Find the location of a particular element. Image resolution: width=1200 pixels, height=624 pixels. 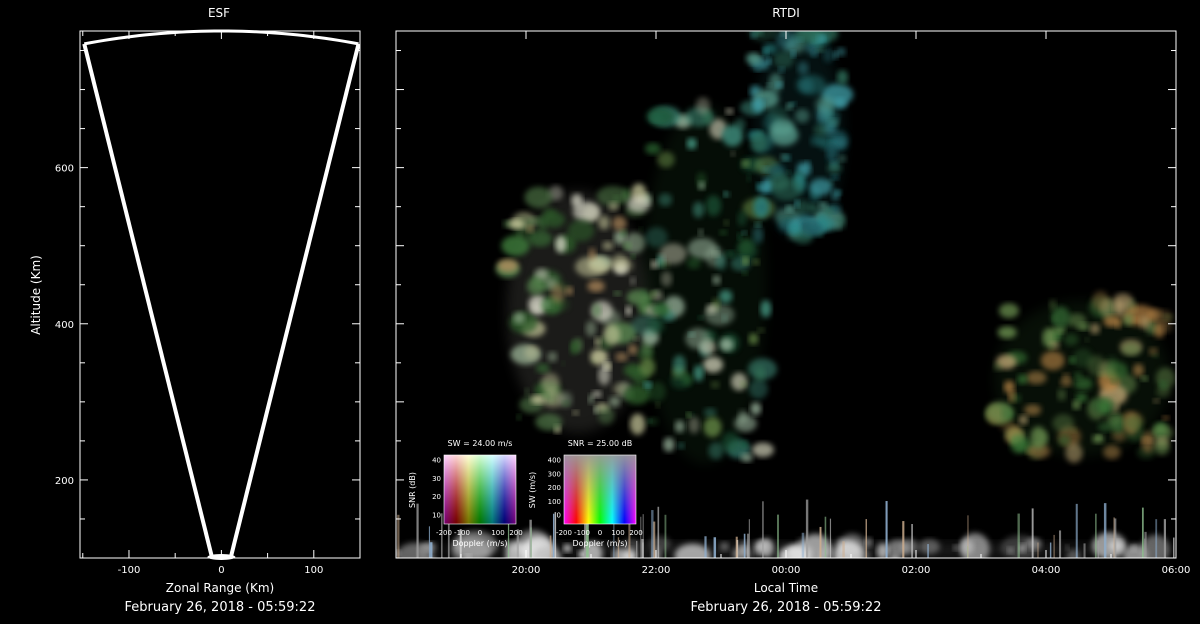

esf-y-tick-label: 200 is located at coordinates (64, 481).